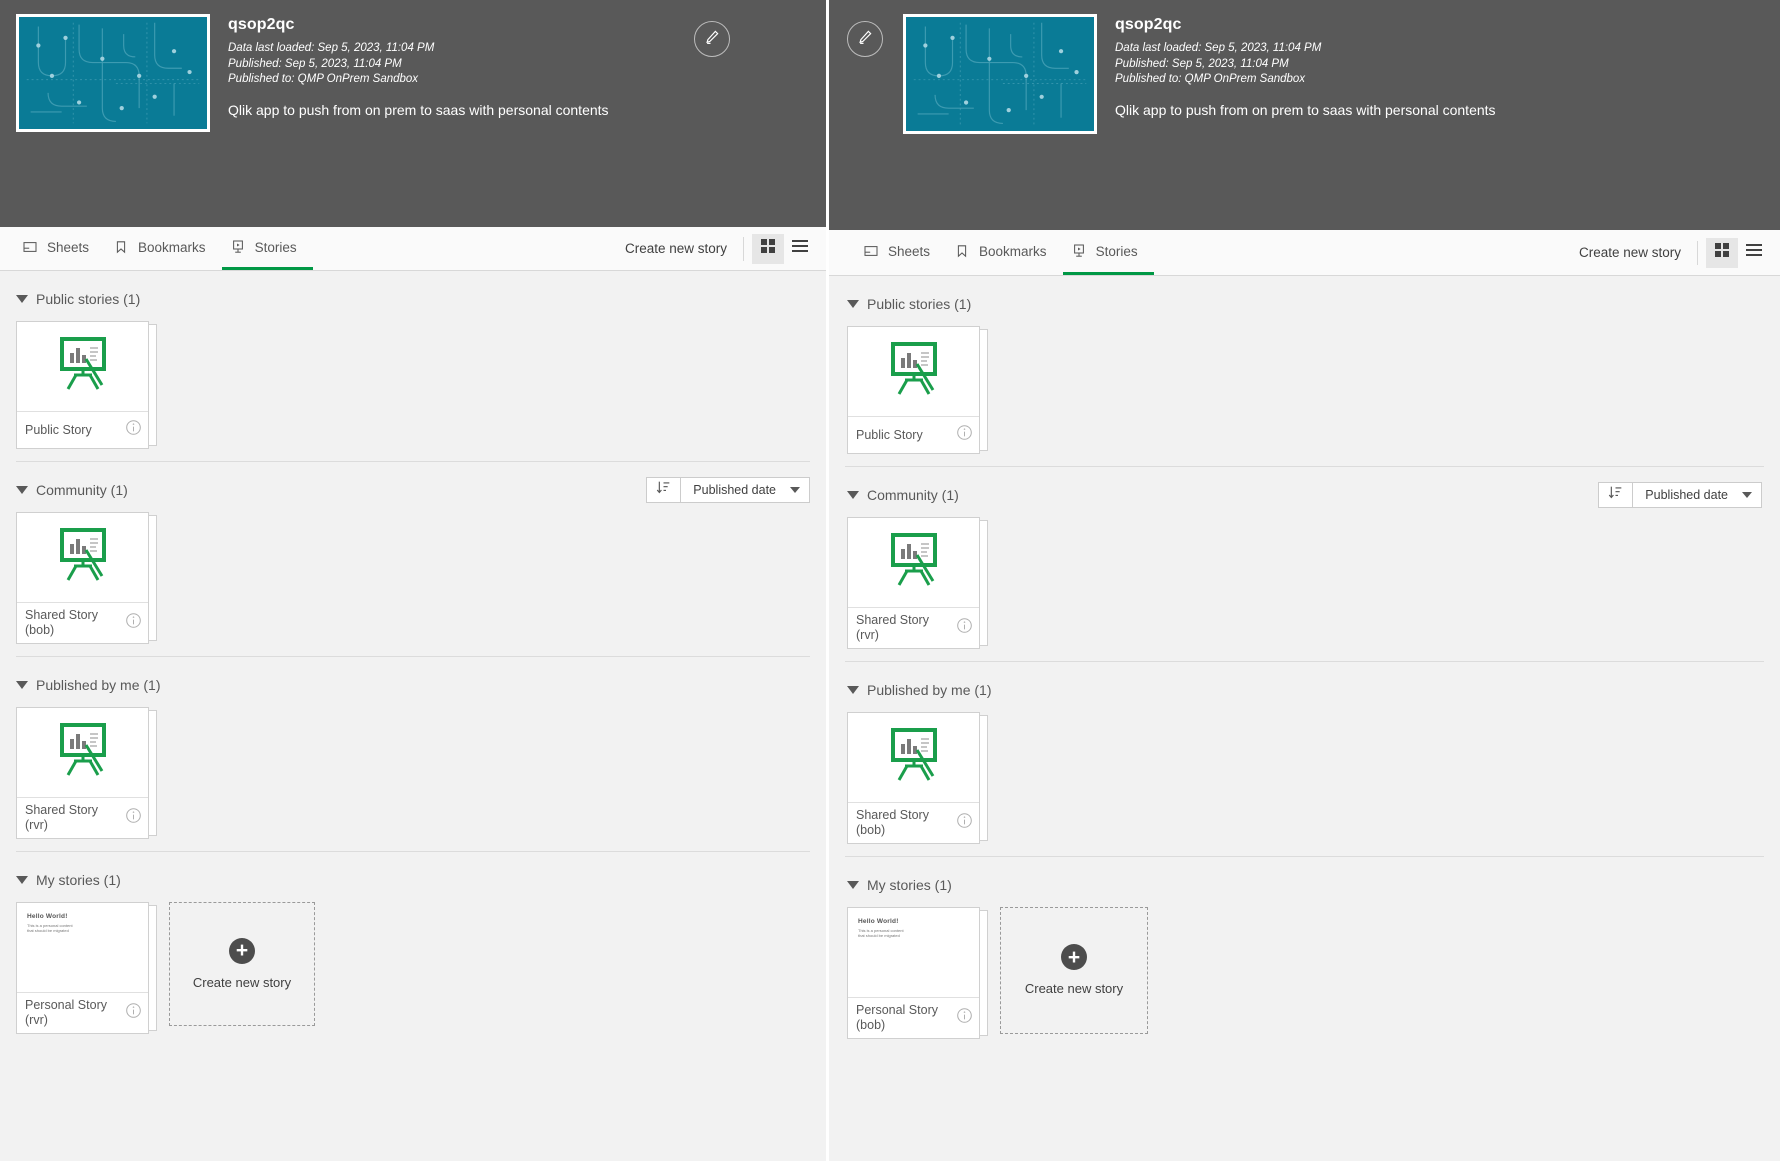 This screenshot has height=1161, width=1780. Describe the element at coordinates (1108, 252) in the screenshot. I see `tab-stories-right: Stories` at that location.